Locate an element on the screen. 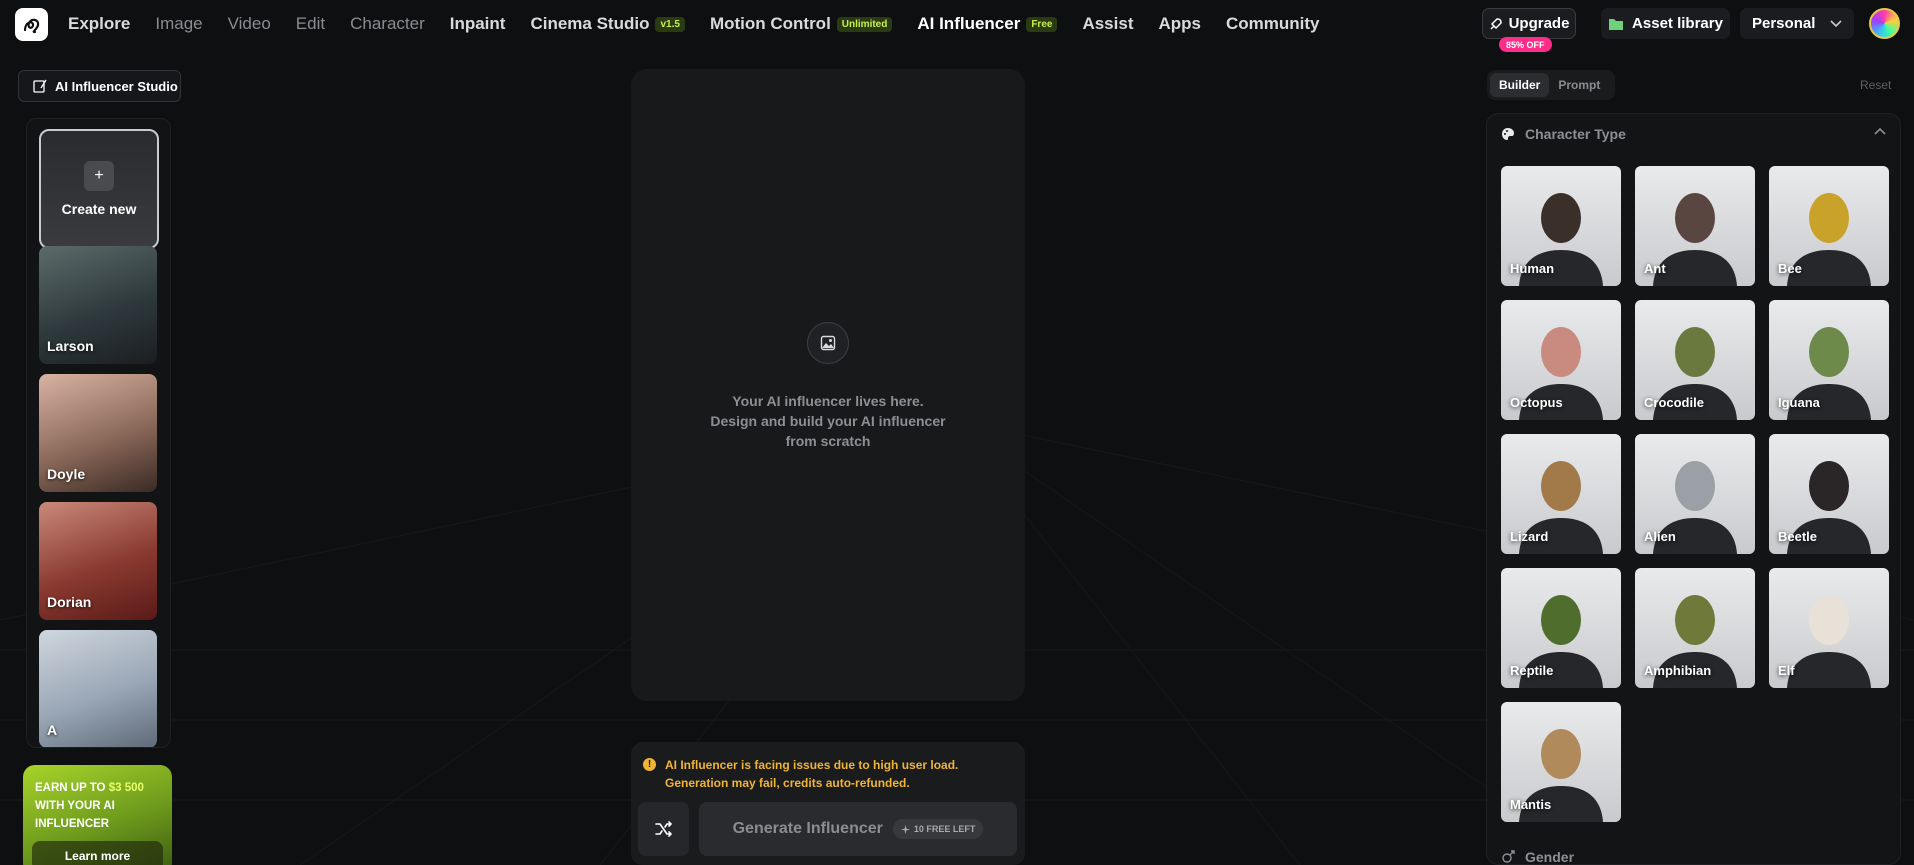  nav-item-video: Video is located at coordinates (249, 24).